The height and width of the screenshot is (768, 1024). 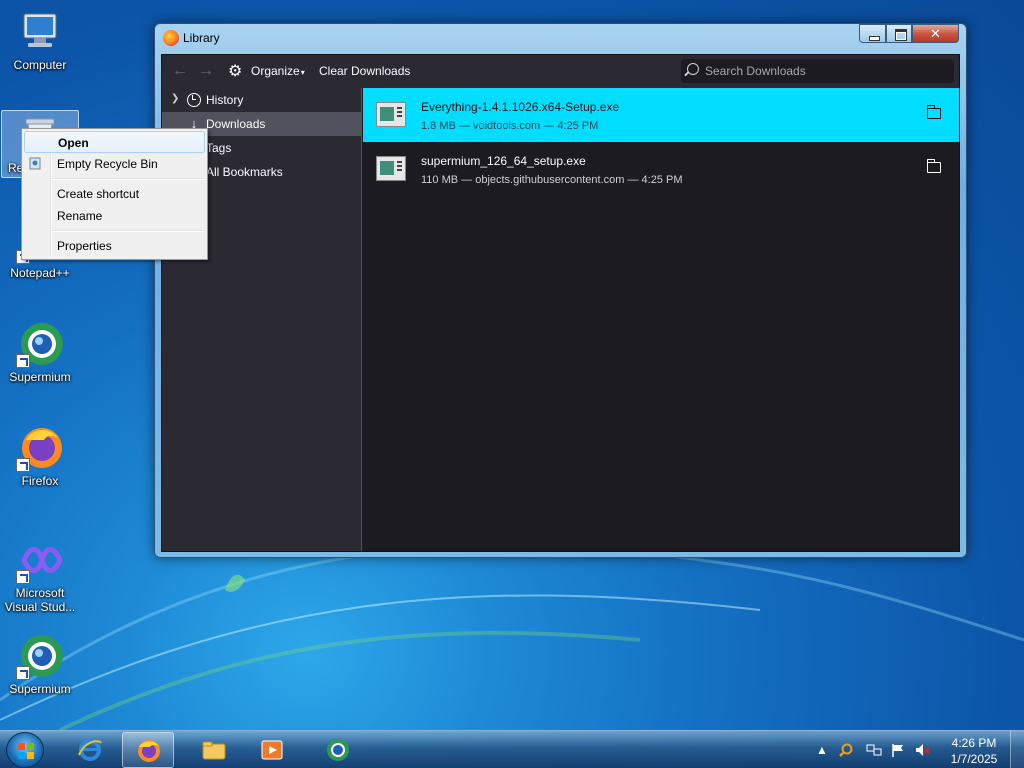 What do you see at coordinates (236, 124) in the screenshot?
I see `sidebar-item-label: Downloads` at bounding box center [236, 124].